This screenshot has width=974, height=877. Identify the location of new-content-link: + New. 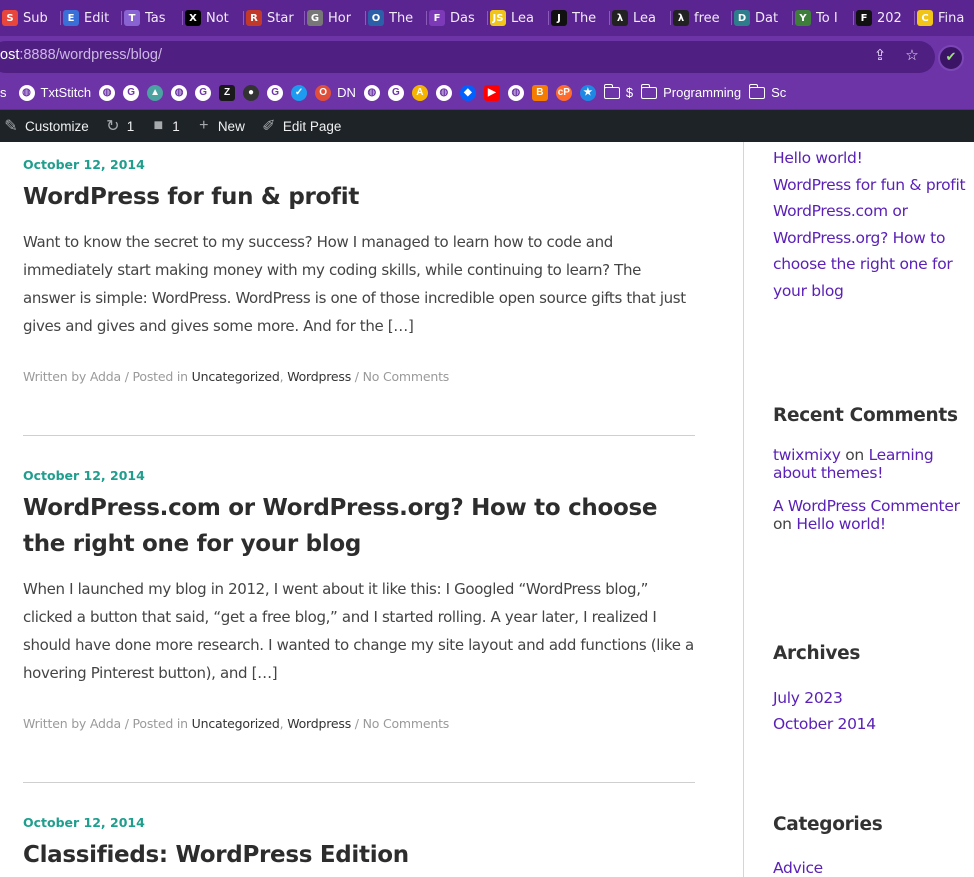
(220, 126).